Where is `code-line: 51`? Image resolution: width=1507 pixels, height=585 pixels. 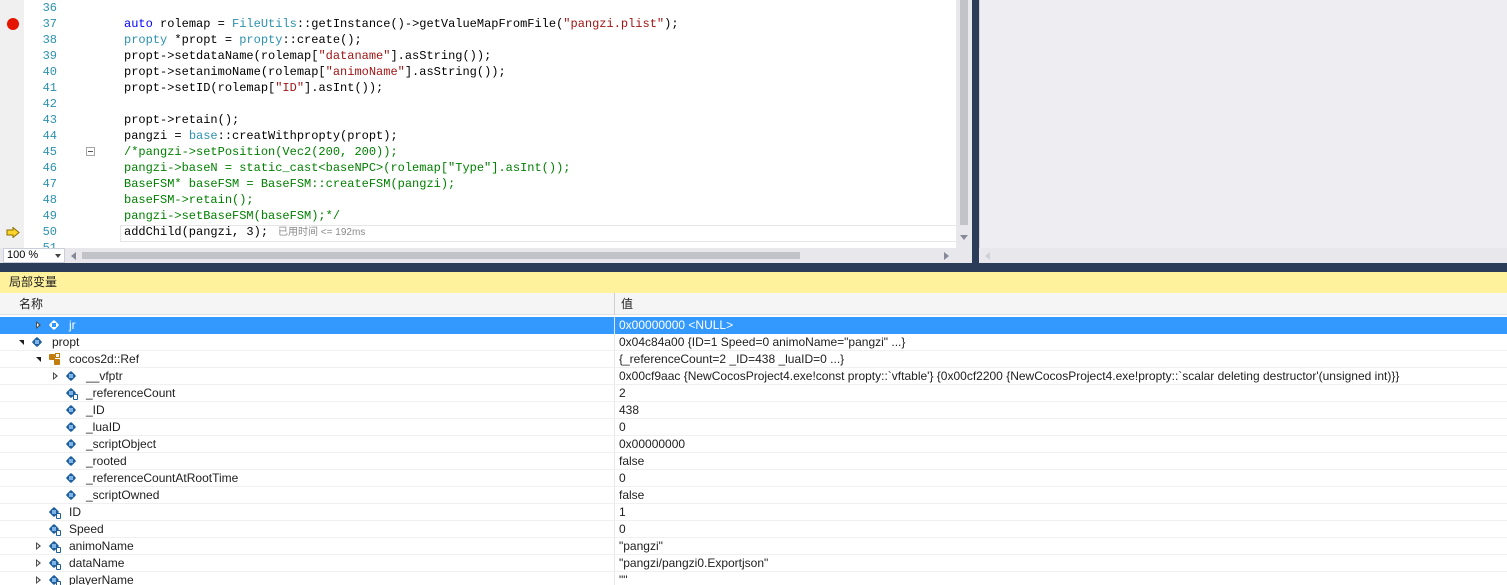 code-line: 51 is located at coordinates (490, 244).